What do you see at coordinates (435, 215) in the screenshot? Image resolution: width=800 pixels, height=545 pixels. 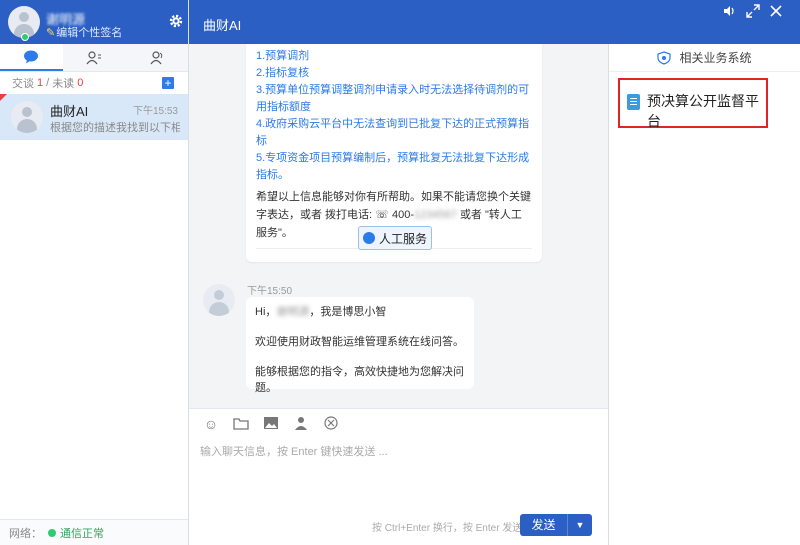 I see `phone-blurred: 1234567` at bounding box center [435, 215].